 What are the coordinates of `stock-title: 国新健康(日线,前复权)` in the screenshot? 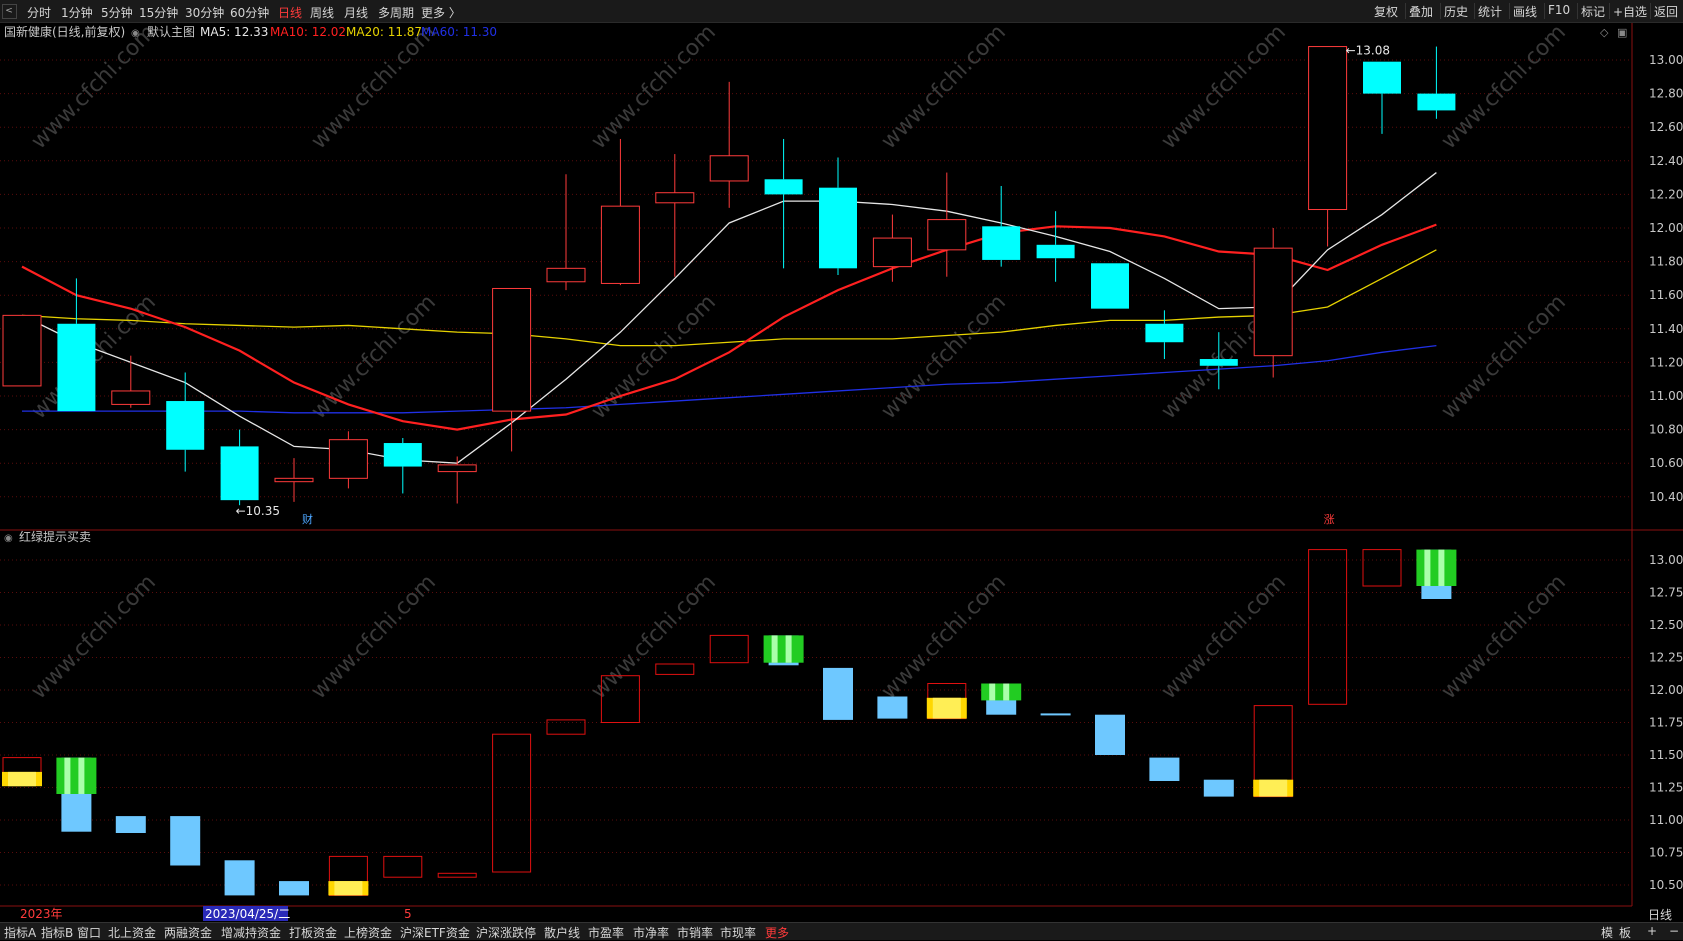 It's located at (64, 31).